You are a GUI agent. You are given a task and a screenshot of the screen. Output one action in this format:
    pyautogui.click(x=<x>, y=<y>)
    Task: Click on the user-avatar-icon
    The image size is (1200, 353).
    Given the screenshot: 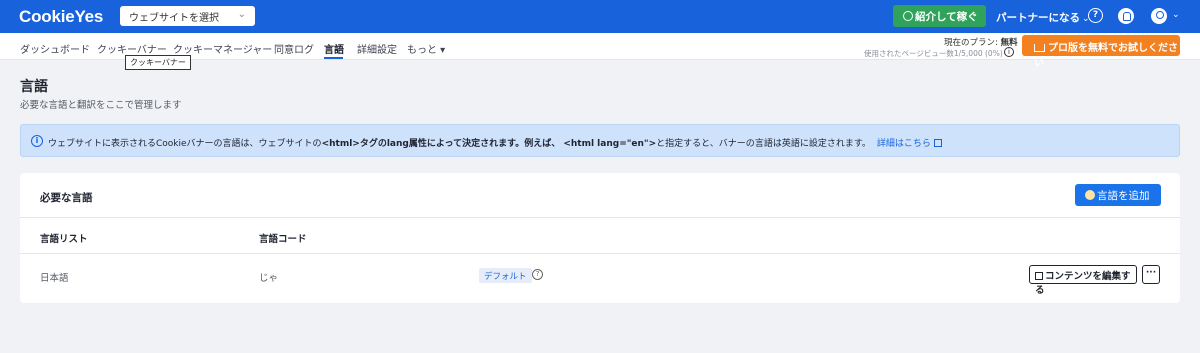 What is the action you would take?
    pyautogui.click(x=1159, y=16)
    